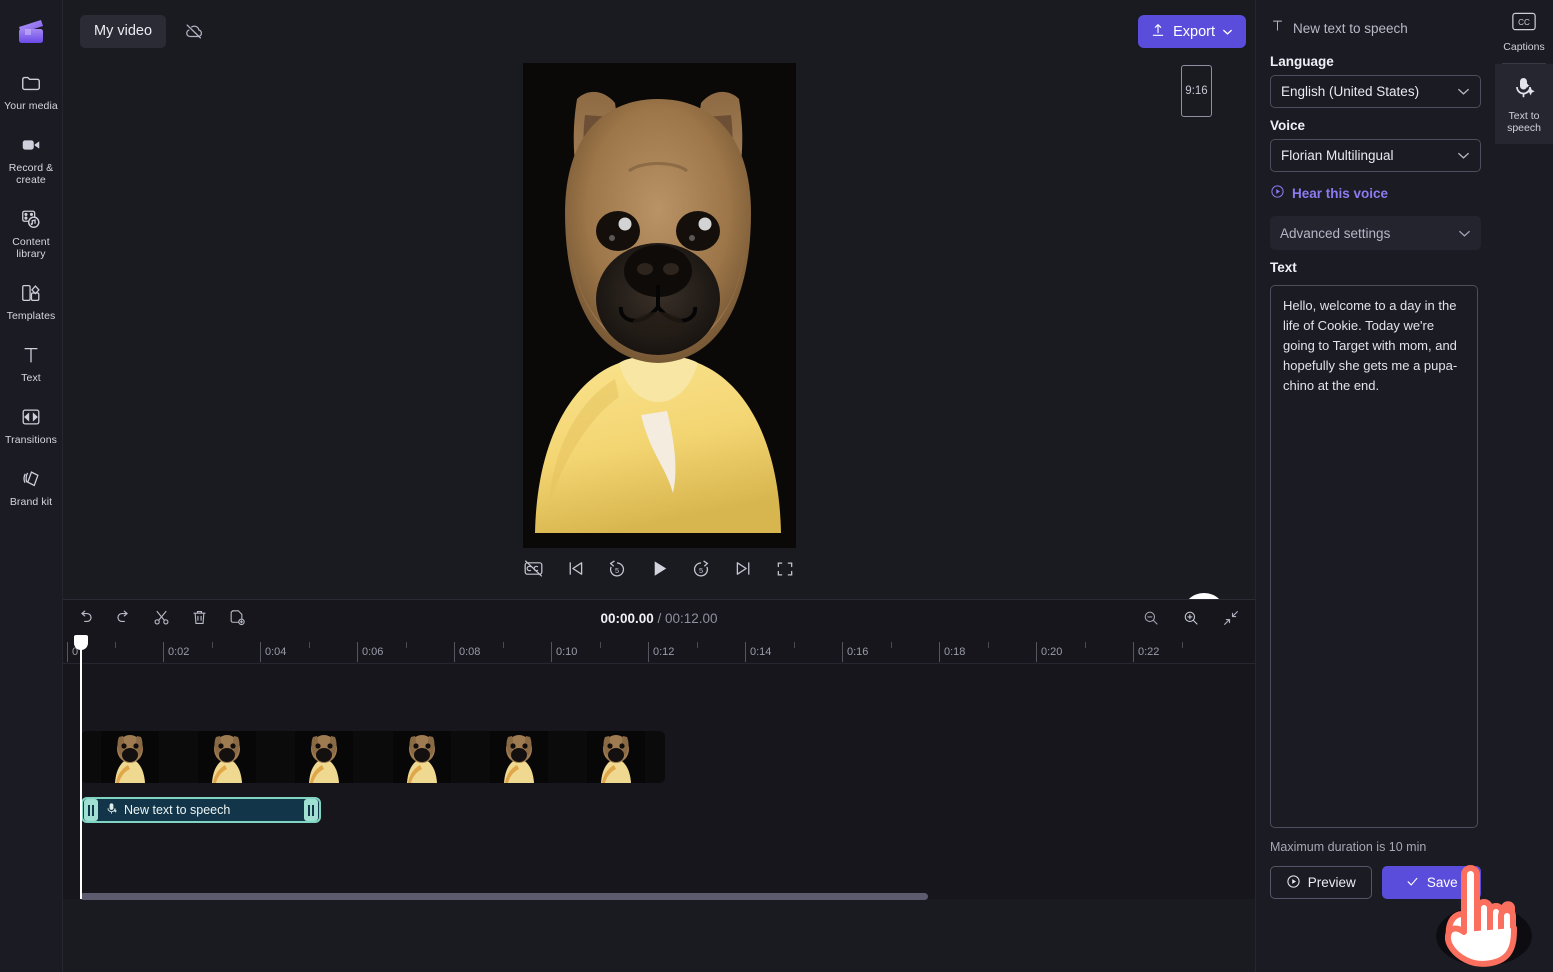 The height and width of the screenshot is (972, 1553). I want to click on total-time: 00:12.00, so click(691, 618).